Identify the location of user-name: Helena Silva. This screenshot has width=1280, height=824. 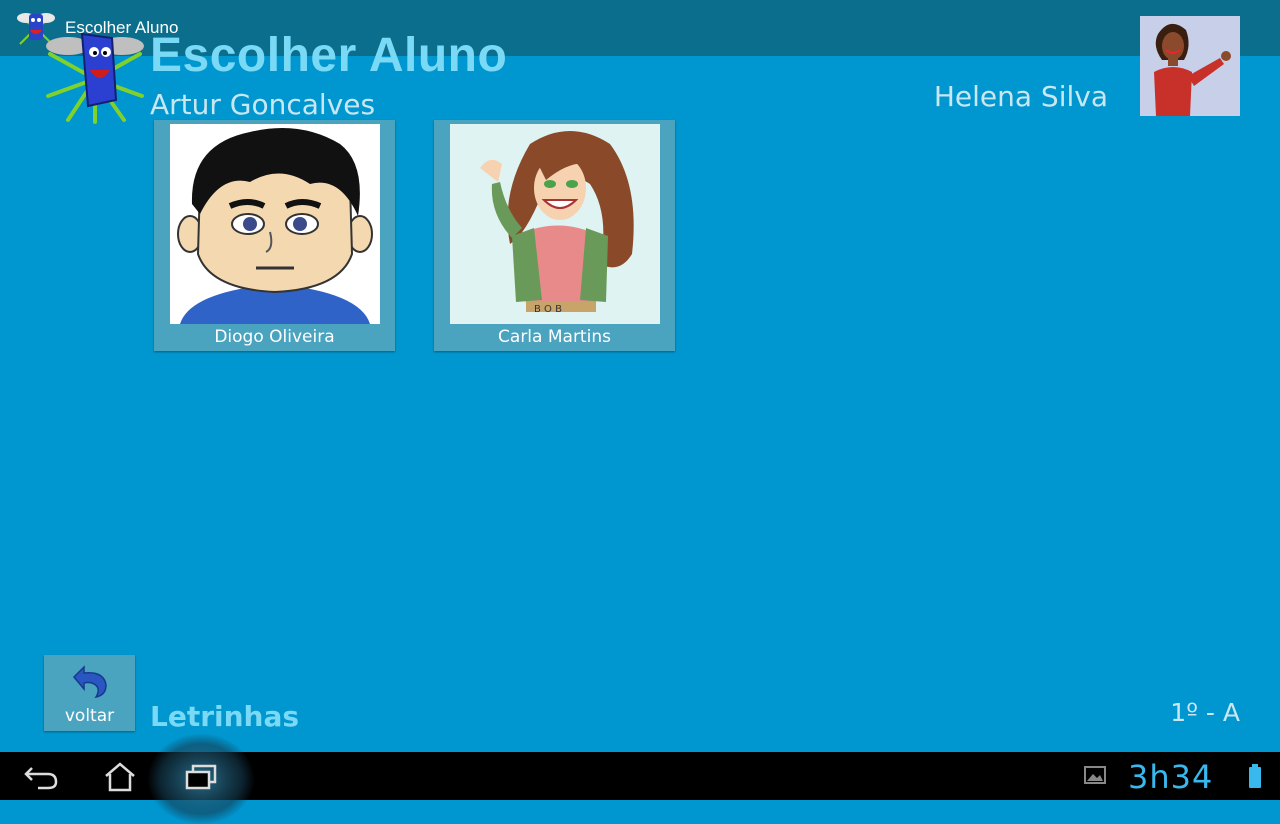
(1020, 96).